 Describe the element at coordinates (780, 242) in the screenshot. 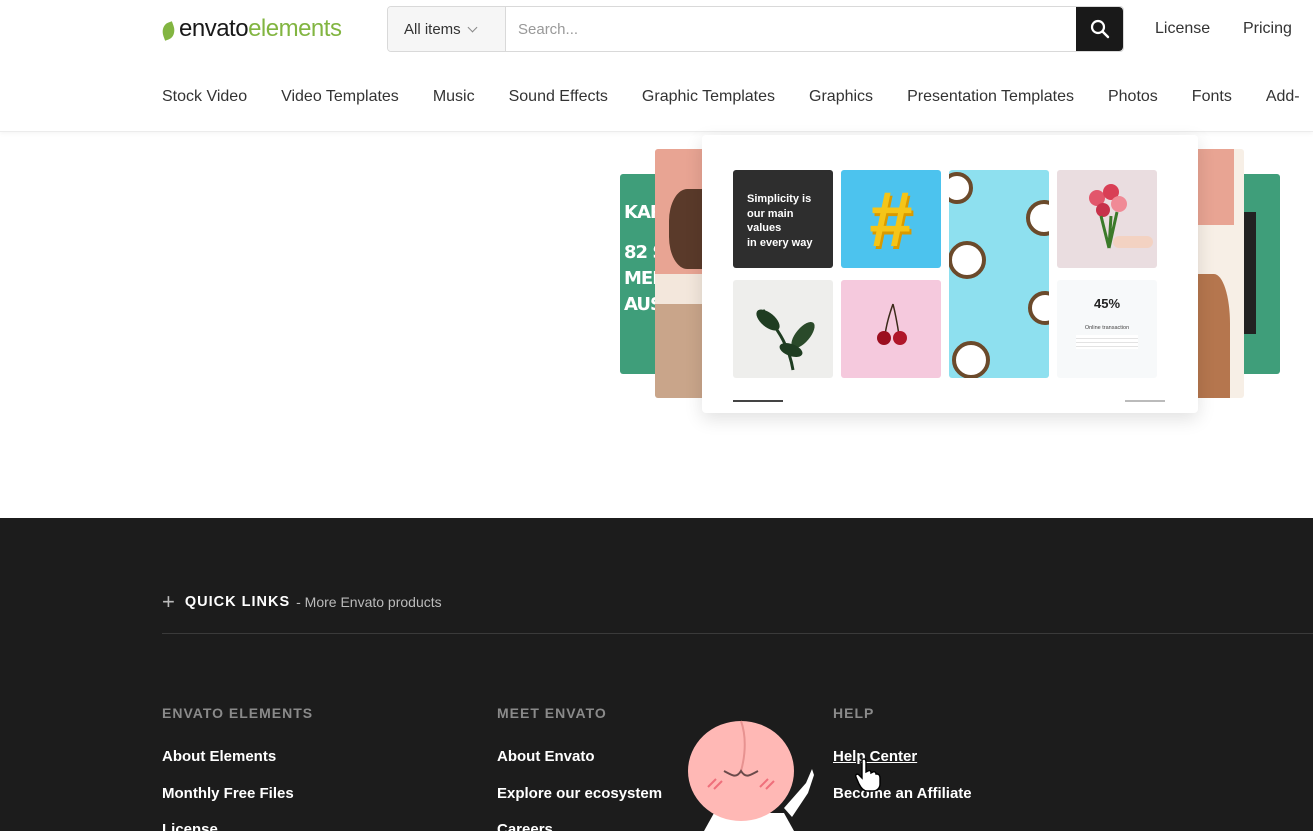

I see `slogan-line: in every way` at that location.